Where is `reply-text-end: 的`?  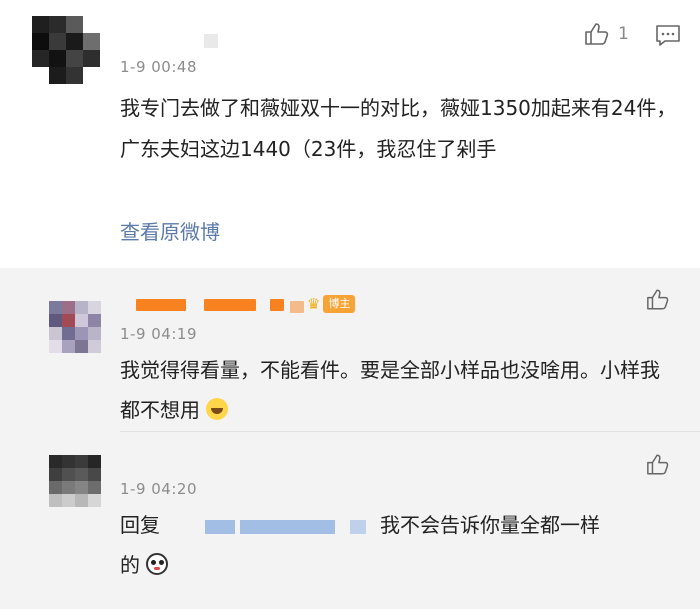
reply-text-end: 的 is located at coordinates (130, 565).